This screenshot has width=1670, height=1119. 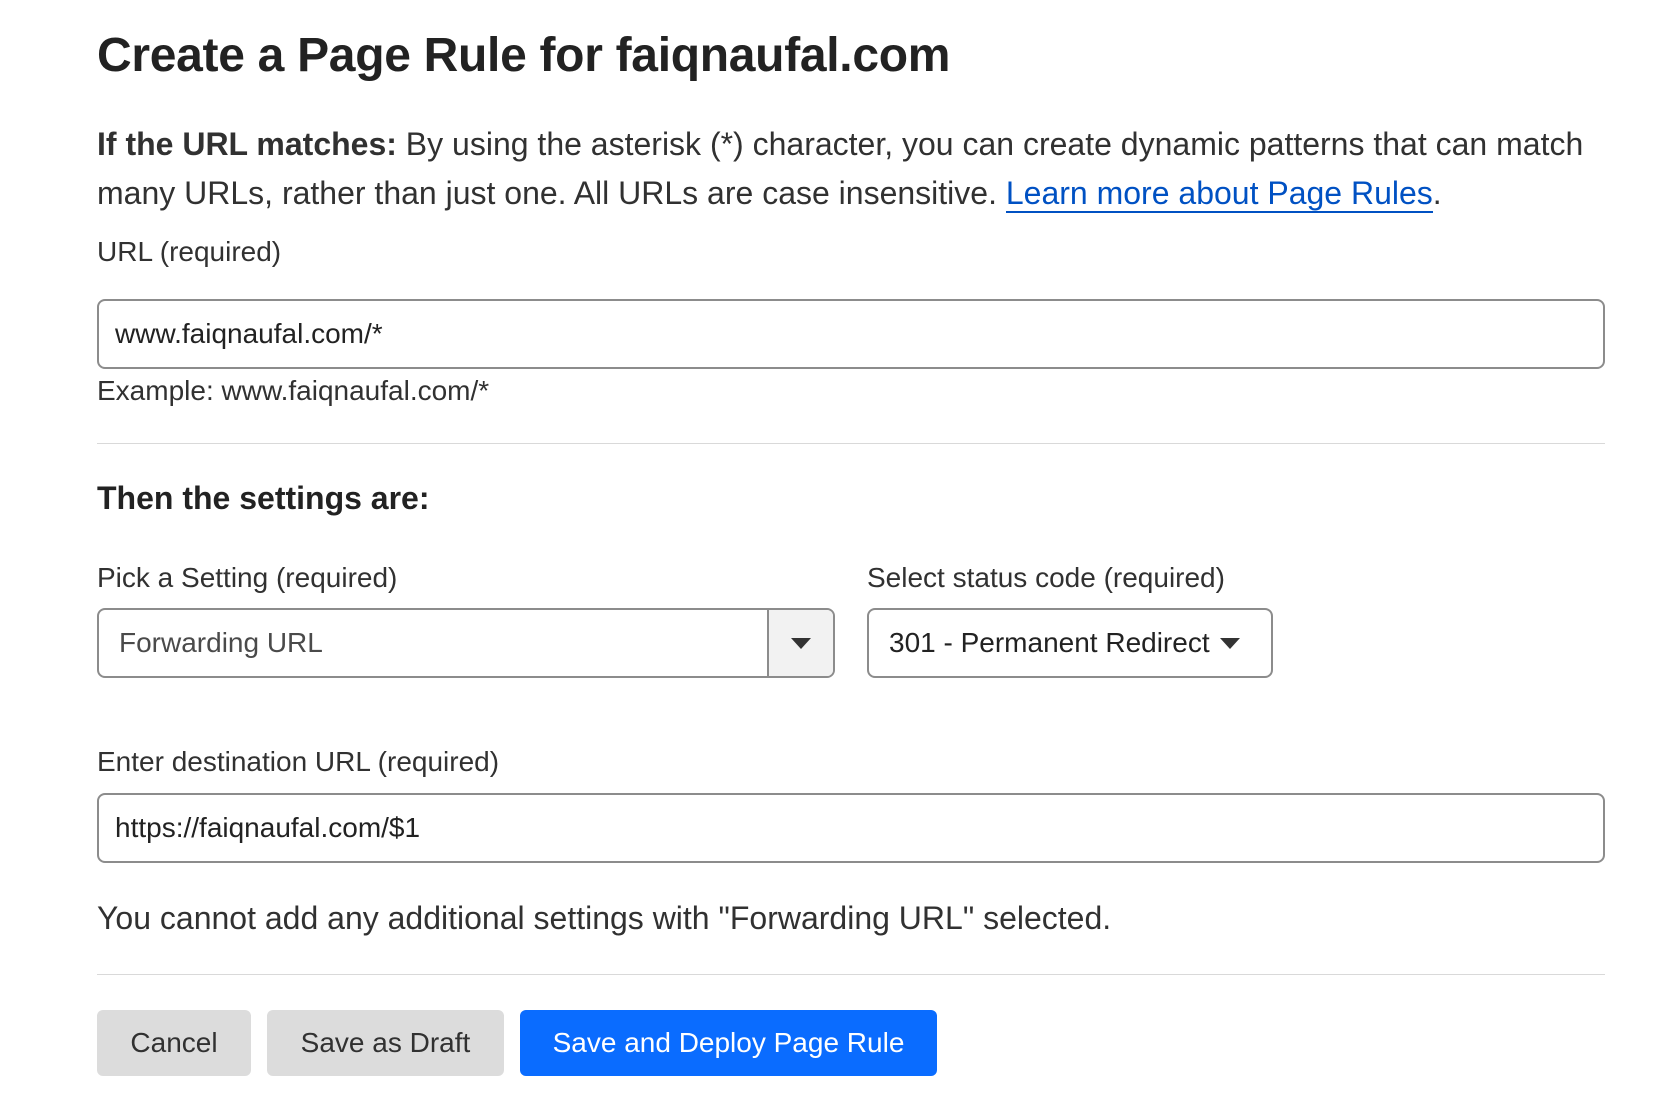 I want to click on destination-input-value: https://faiqnaufal.com/$1, so click(x=268, y=827).